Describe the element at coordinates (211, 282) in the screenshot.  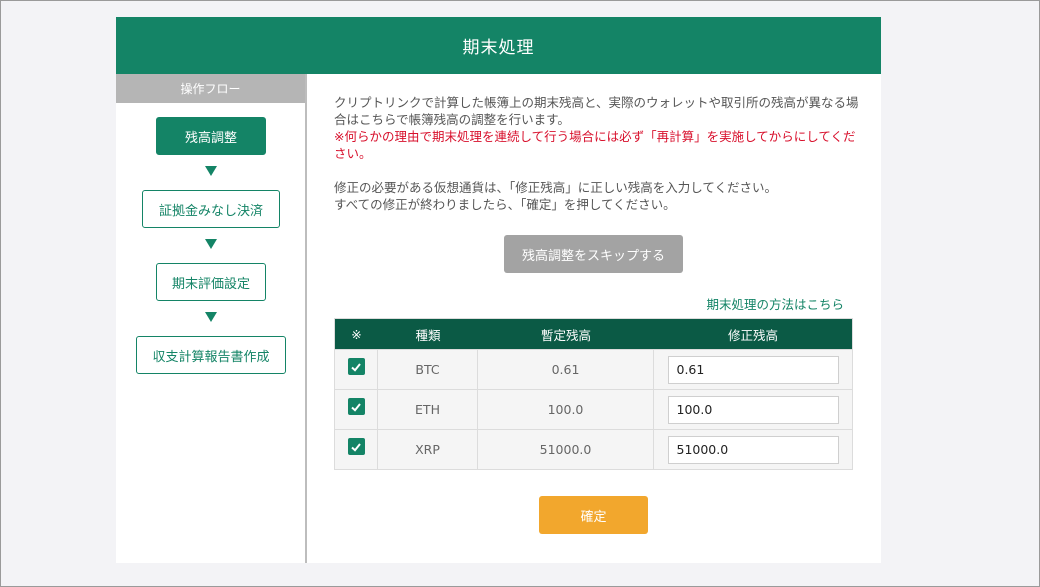
I see `step-period-end-valuation: 期末評価設定` at that location.